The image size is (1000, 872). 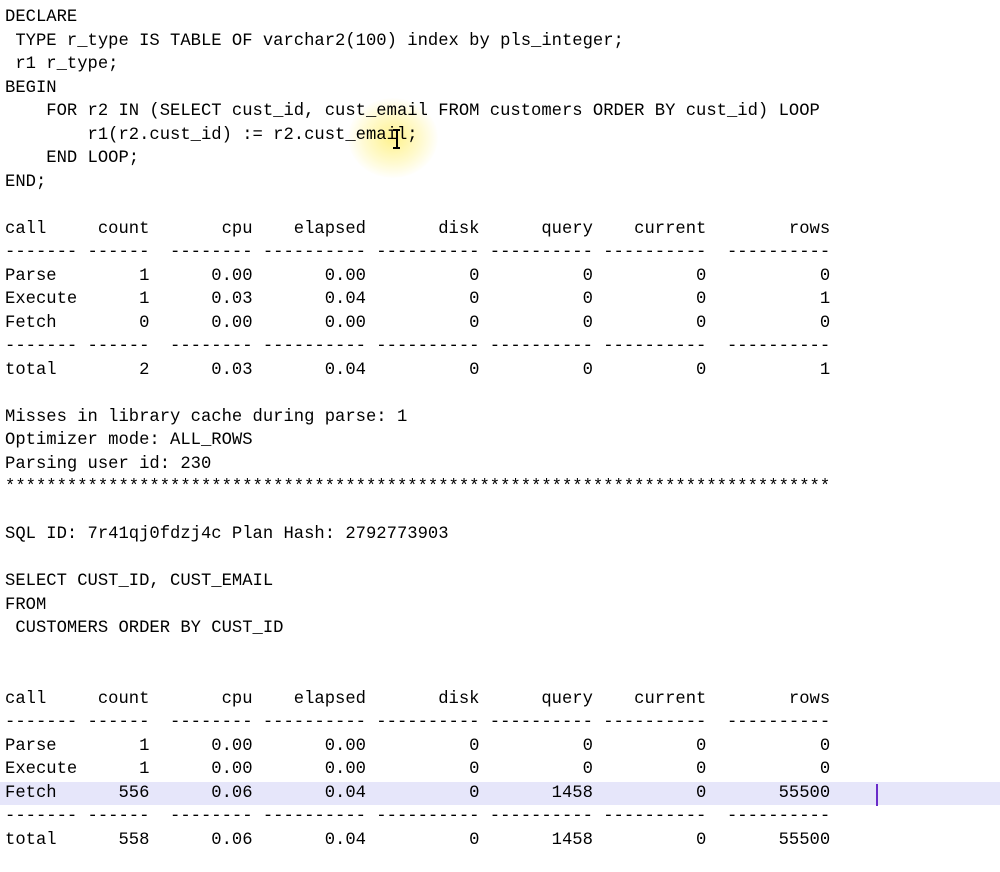 What do you see at coordinates (877, 795) in the screenshot?
I see `text-caret` at bounding box center [877, 795].